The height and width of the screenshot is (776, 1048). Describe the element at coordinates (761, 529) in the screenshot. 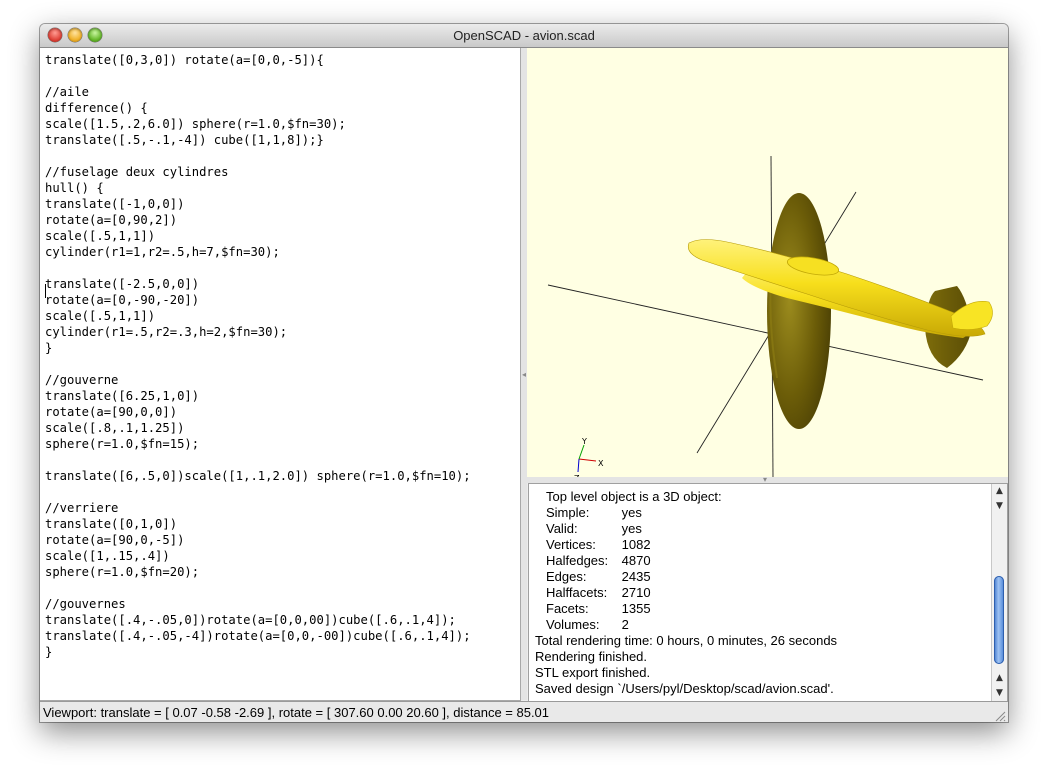

I see `stat-row: Valid: yes` at that location.